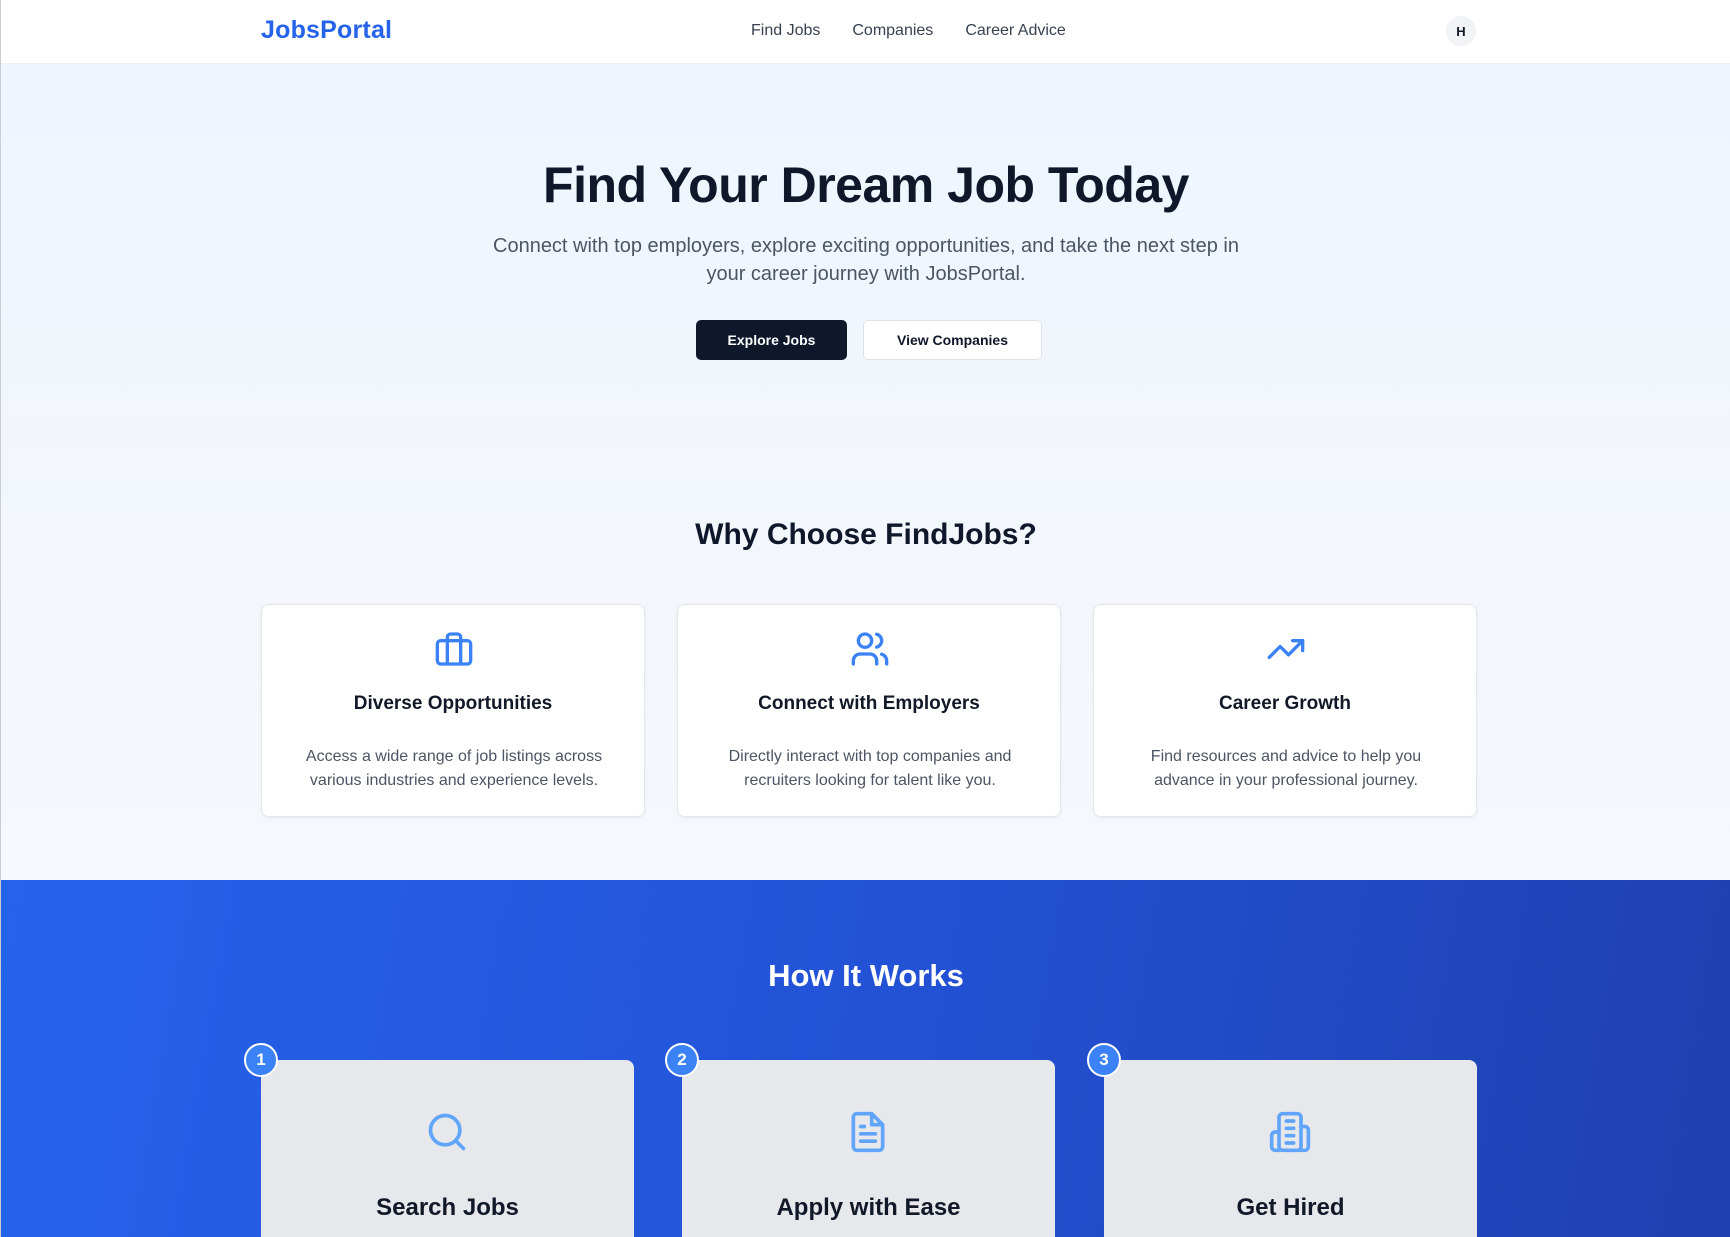 This screenshot has width=1730, height=1237. Describe the element at coordinates (866, 185) in the screenshot. I see `hero-title: Find Your Dream Job Today` at that location.